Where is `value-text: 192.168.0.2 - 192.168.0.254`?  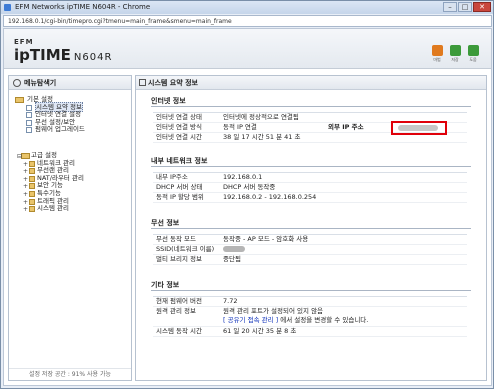 value-text: 192.168.0.2 - 192.168.0.254 is located at coordinates (270, 197).